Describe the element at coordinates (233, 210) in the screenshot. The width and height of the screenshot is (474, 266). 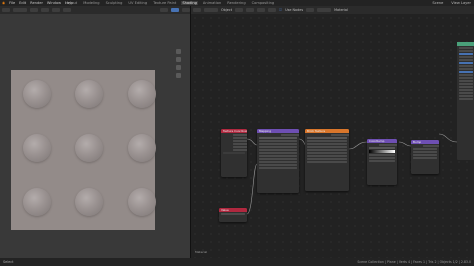
I see `node-header: Value` at that location.